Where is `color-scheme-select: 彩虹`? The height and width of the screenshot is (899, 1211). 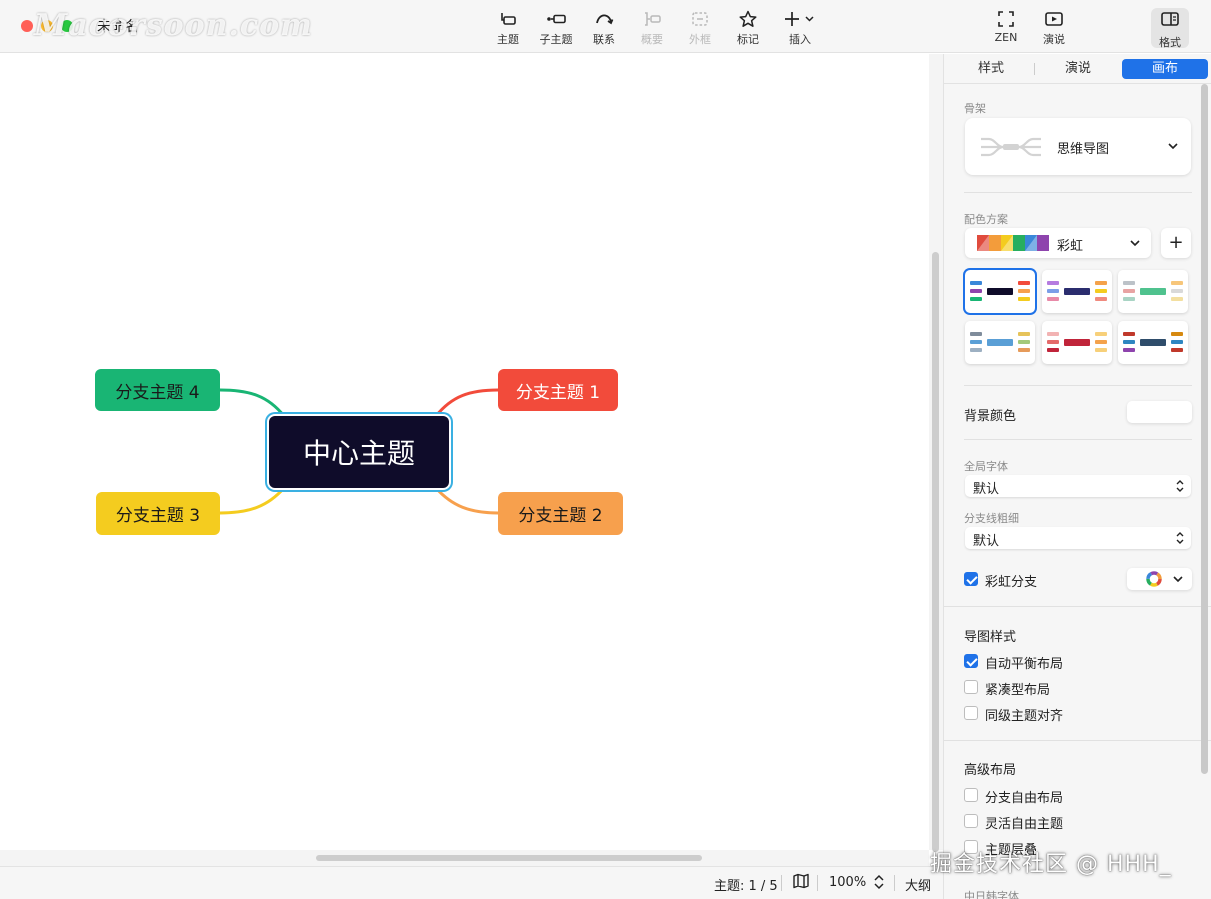
color-scheme-select: 彩虹 is located at coordinates (1058, 243).